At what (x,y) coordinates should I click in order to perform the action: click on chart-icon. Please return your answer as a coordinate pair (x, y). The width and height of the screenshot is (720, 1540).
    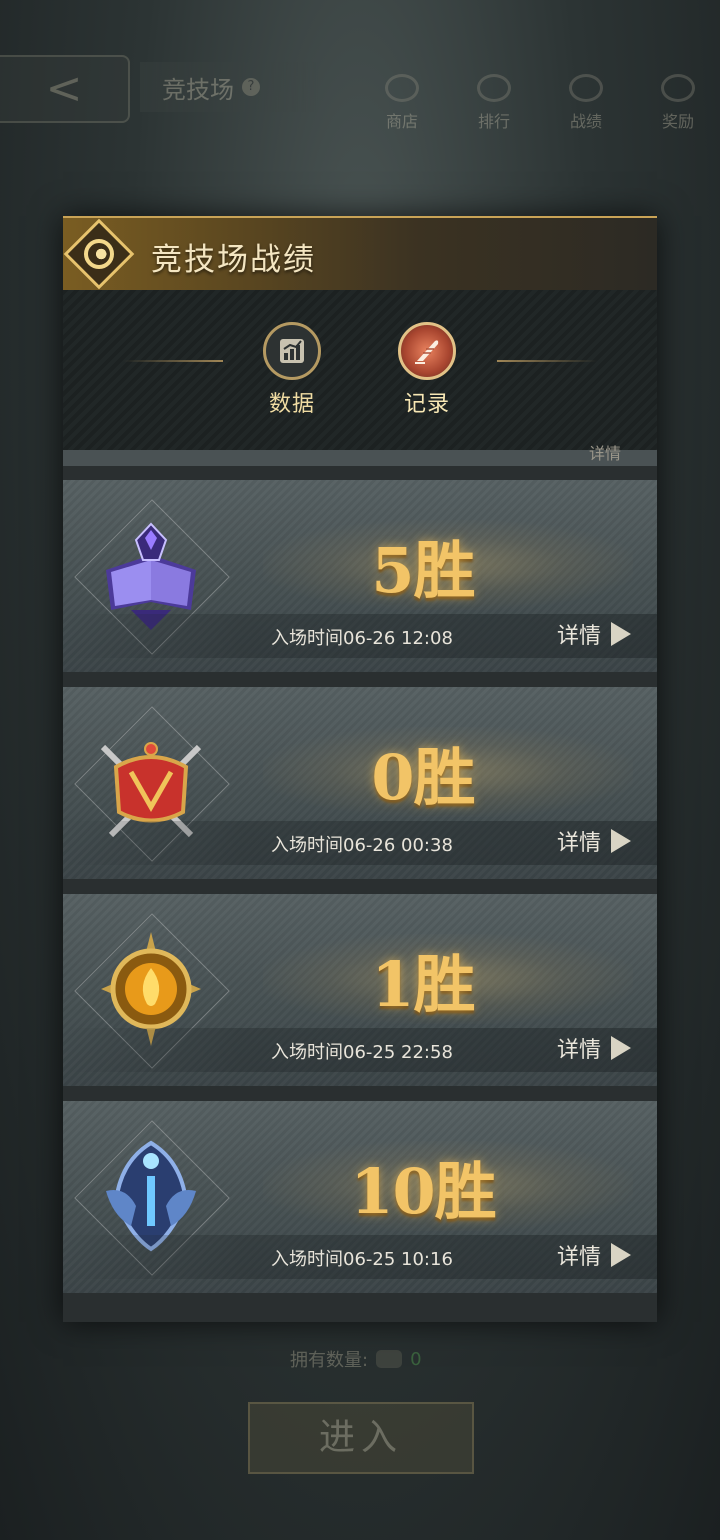
    Looking at the image, I should click on (292, 351).